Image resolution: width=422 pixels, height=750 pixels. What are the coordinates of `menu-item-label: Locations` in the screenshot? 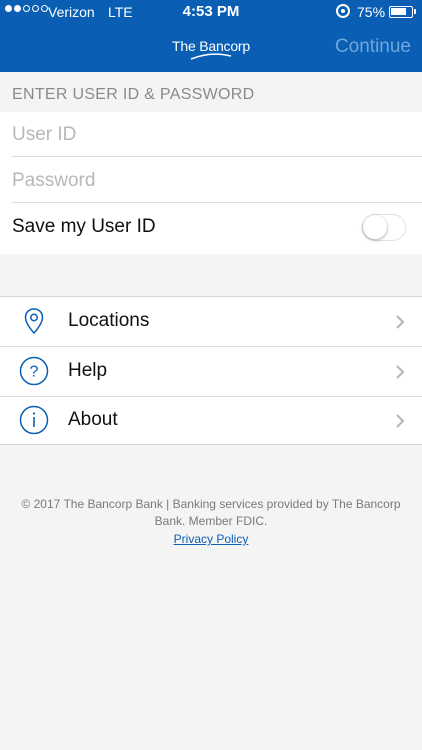 It's located at (109, 320).